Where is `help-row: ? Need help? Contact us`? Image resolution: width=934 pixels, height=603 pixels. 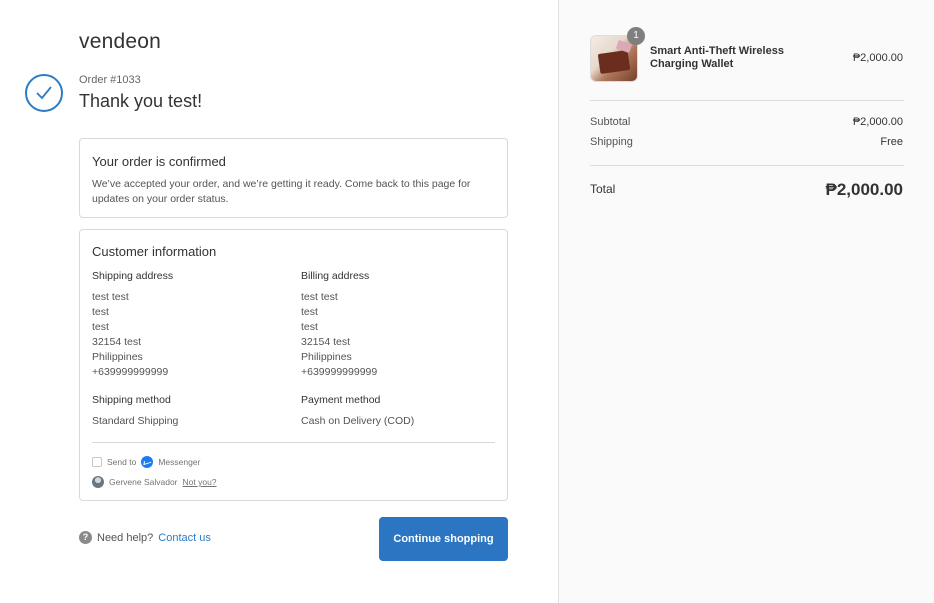 help-row: ? Need help? Contact us is located at coordinates (145, 537).